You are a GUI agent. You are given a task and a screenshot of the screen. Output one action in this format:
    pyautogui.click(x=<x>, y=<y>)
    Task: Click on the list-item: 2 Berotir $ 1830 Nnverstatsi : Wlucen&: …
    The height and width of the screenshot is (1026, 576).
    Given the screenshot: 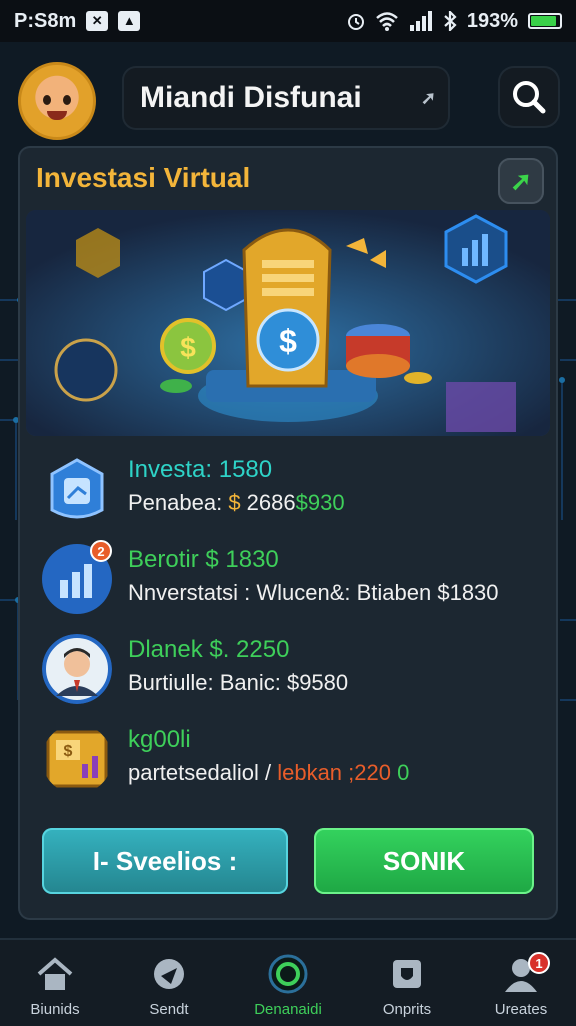 What is the action you would take?
    pyautogui.click(x=288, y=579)
    